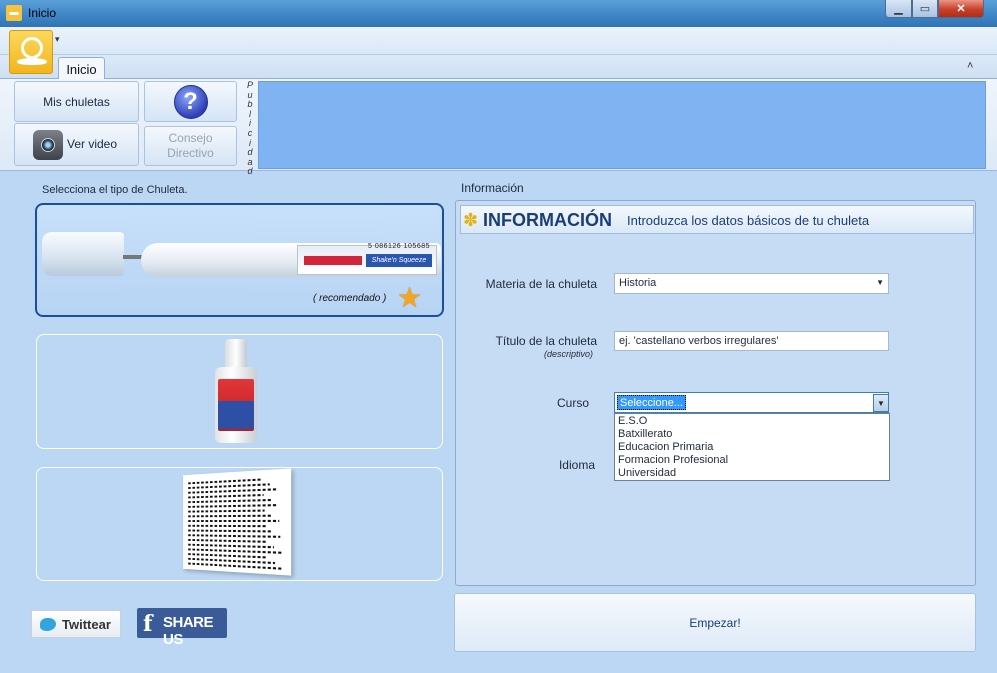 This screenshot has width=997, height=673. I want to click on curso-option: Educacion Primaria, so click(752, 447).